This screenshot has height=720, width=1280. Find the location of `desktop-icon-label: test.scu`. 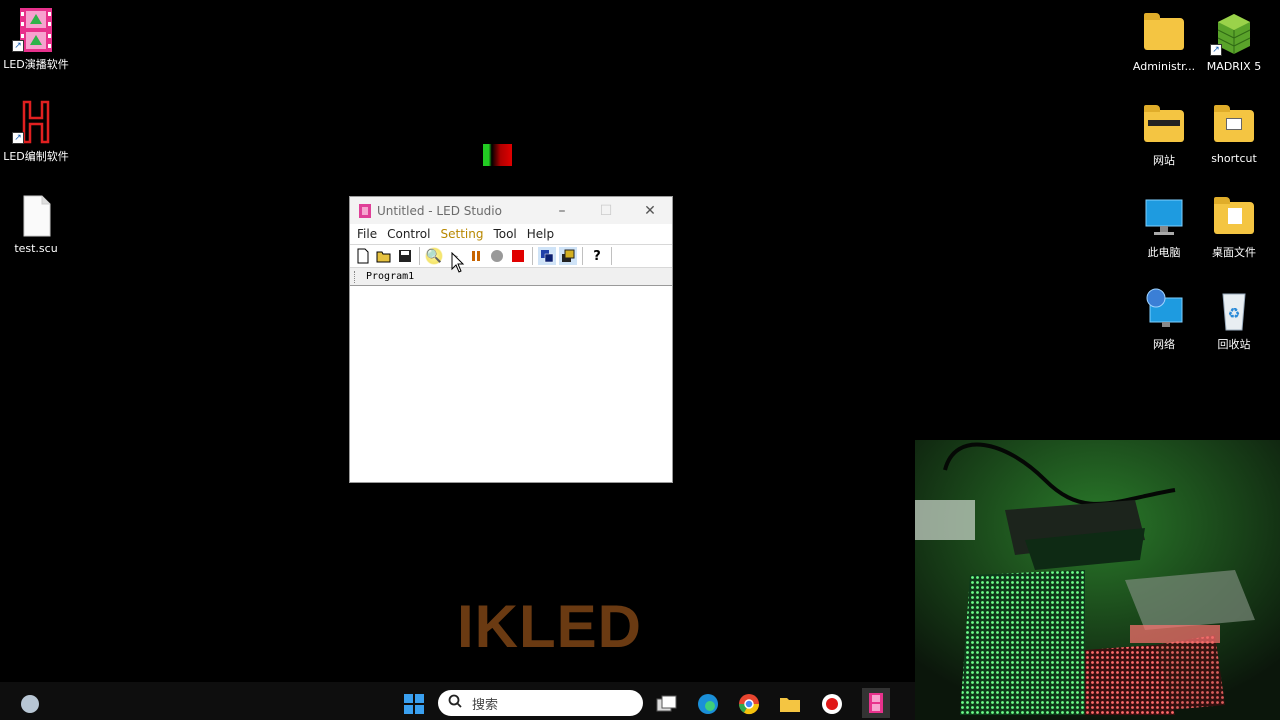

desktop-icon-label: test.scu is located at coordinates (36, 248).